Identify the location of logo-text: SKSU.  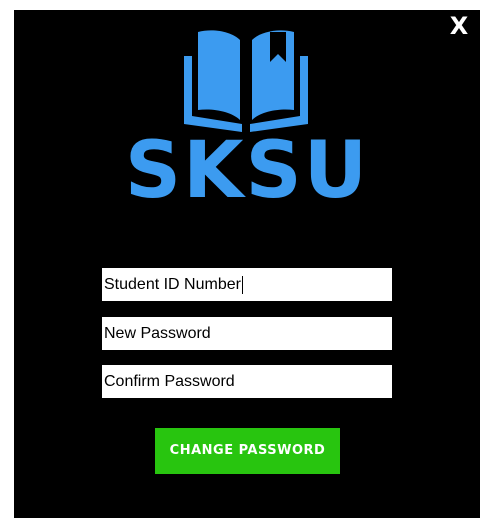
(247, 171).